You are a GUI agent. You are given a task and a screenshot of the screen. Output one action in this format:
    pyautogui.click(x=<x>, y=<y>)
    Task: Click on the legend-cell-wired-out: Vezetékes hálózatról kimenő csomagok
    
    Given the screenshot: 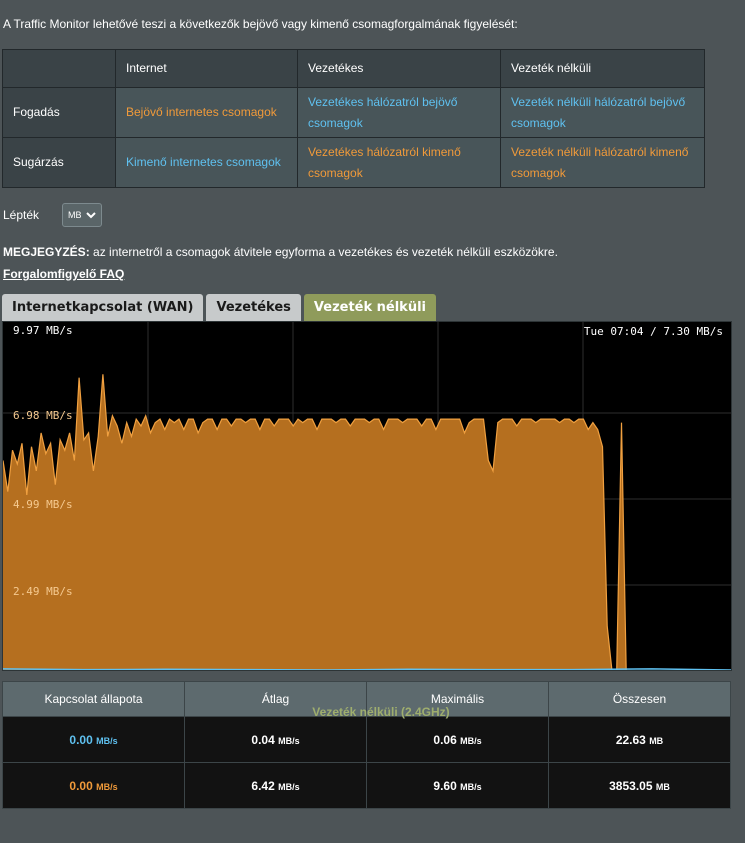 What is the action you would take?
    pyautogui.click(x=399, y=162)
    